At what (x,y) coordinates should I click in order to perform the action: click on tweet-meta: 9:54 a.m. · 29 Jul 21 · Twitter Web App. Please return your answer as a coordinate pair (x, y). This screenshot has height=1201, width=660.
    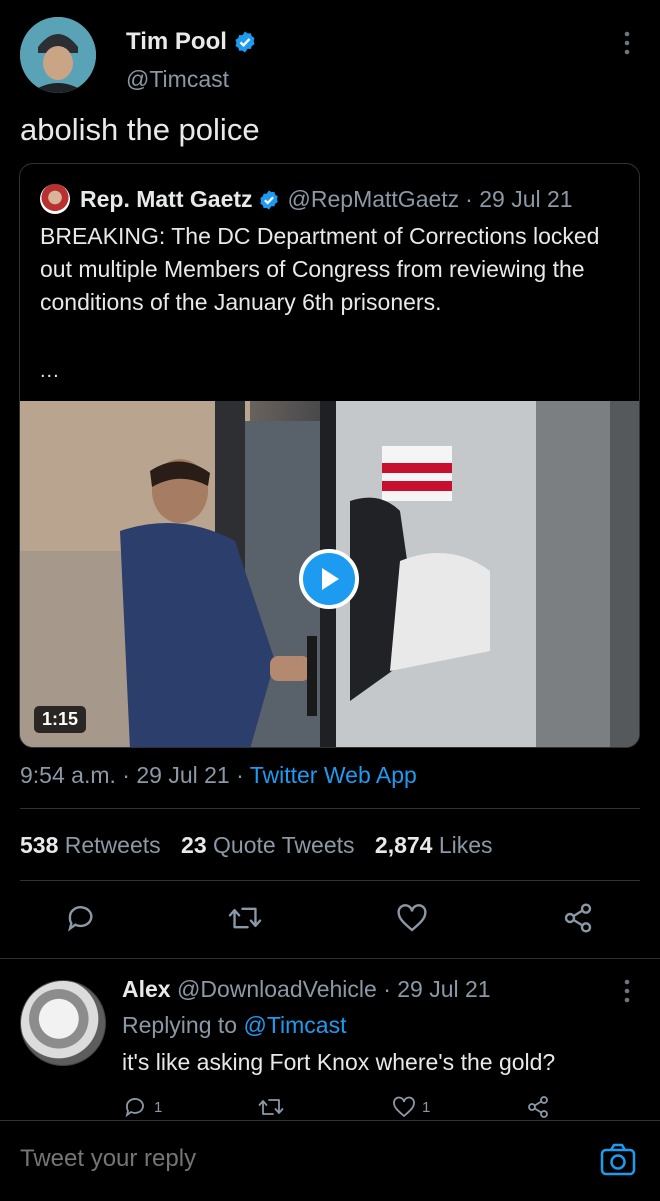
    Looking at the image, I should click on (218, 775).